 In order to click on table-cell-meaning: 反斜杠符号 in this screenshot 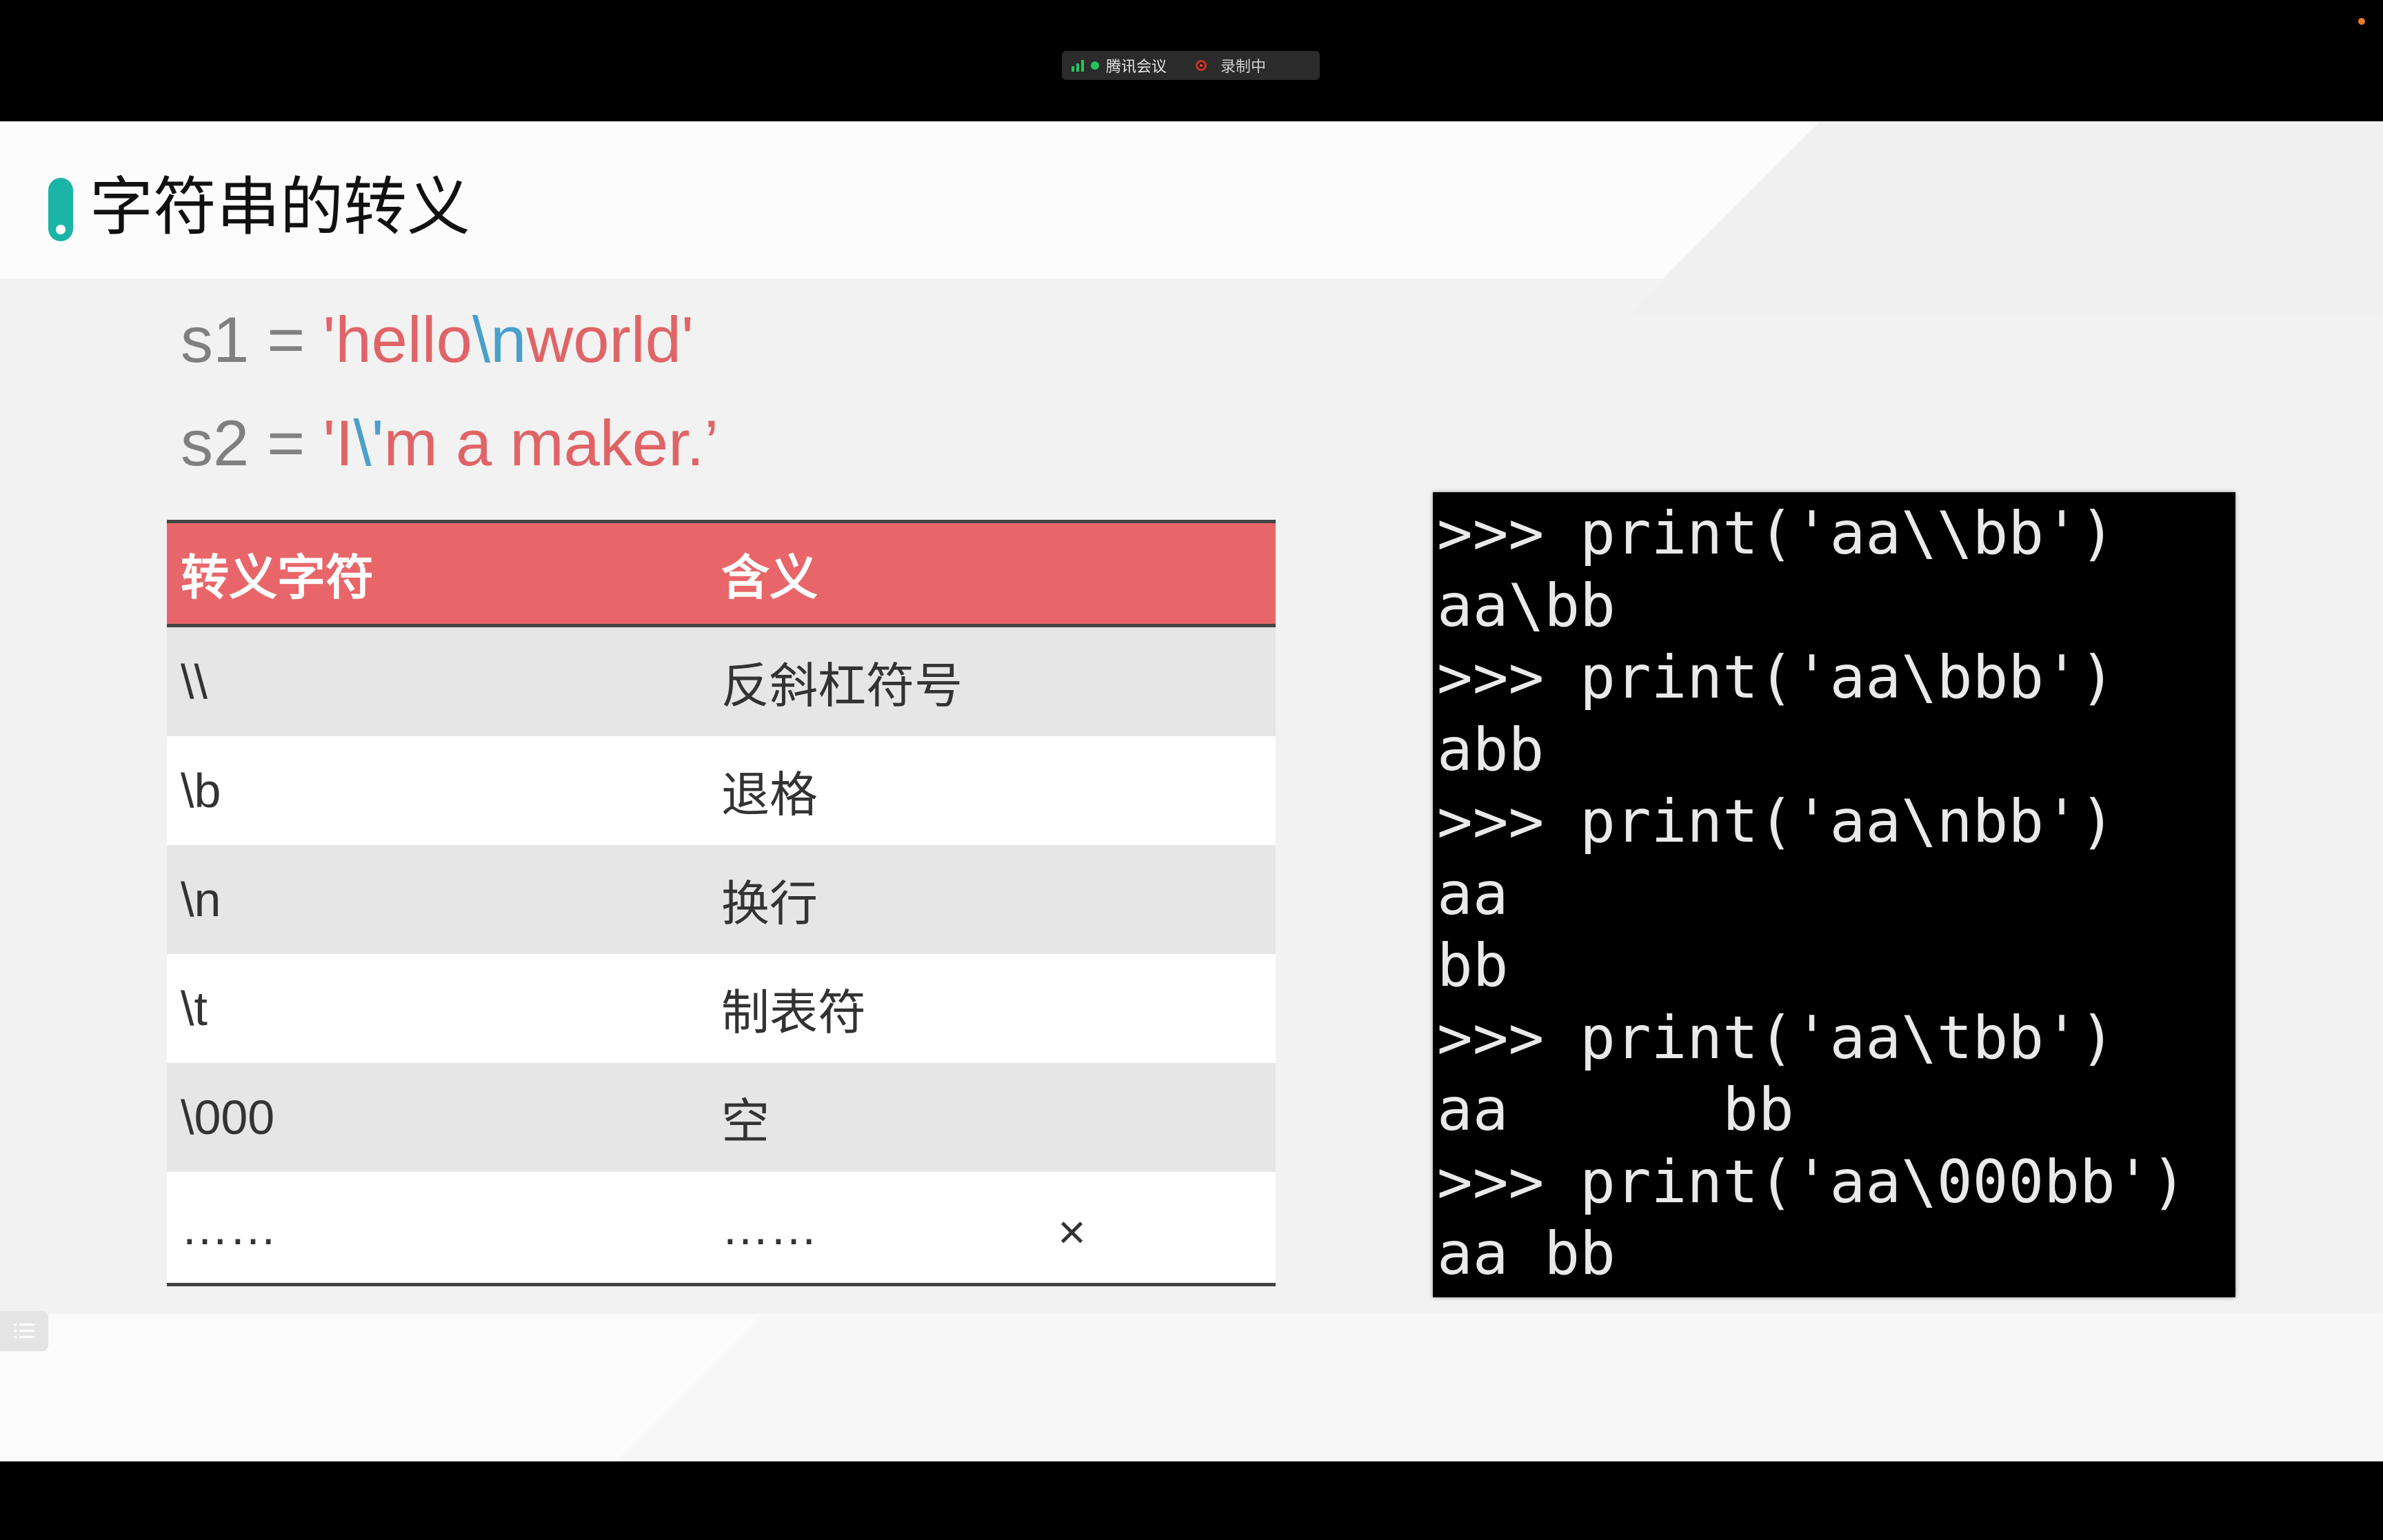, I will do `click(842, 686)`.